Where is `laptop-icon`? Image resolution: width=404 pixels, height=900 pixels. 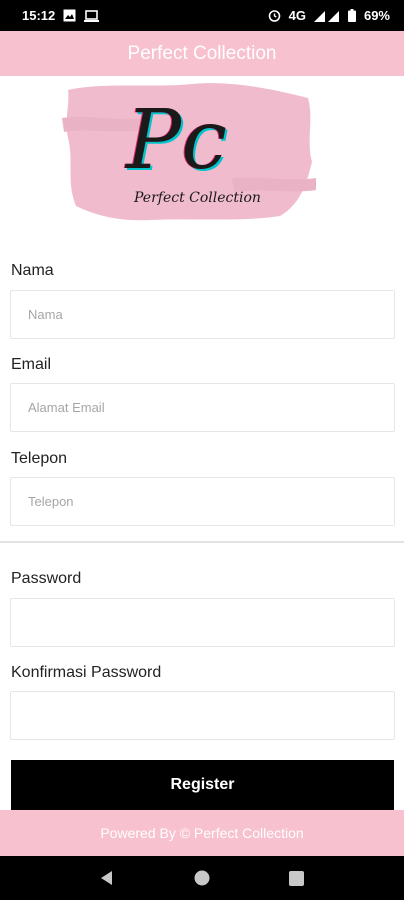 laptop-icon is located at coordinates (92, 15).